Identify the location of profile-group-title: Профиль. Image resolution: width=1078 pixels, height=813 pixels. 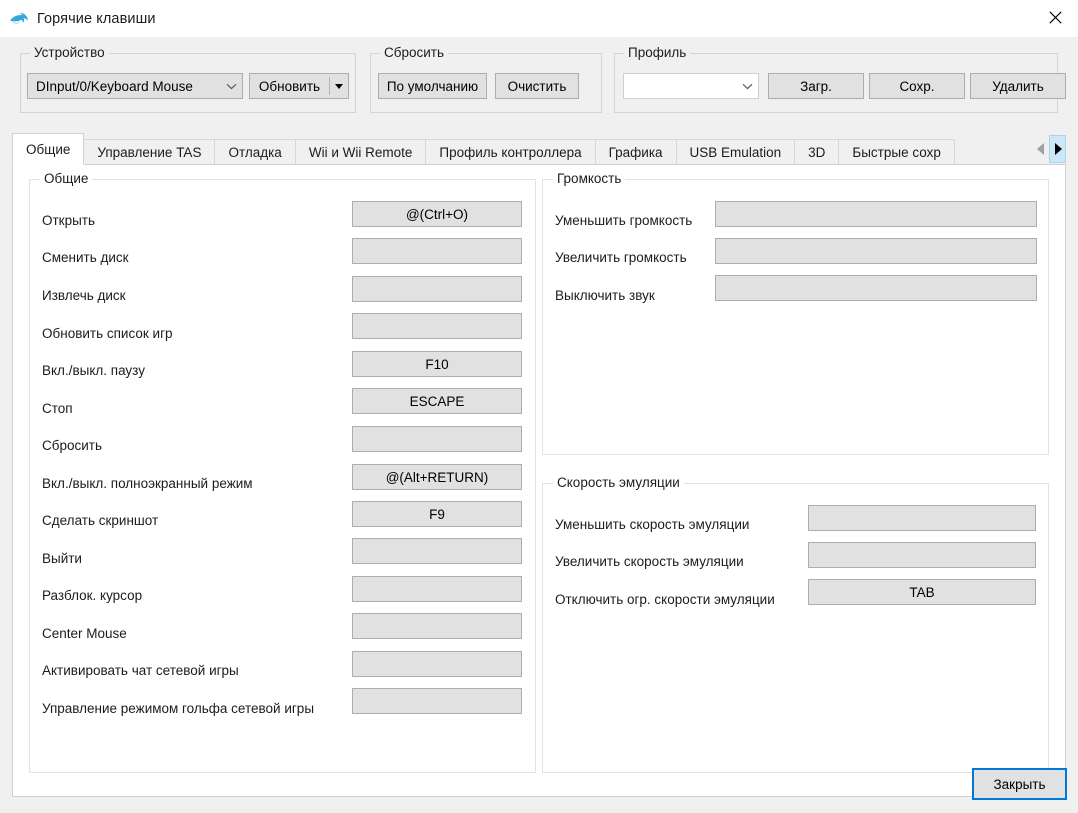
(657, 52).